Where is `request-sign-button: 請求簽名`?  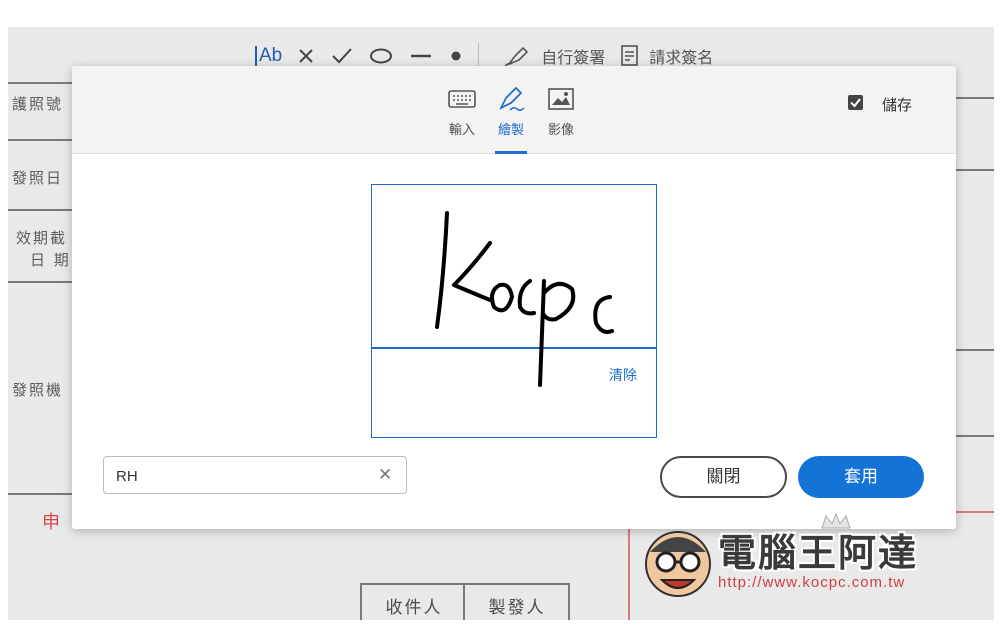 request-sign-button: 請求簽名 is located at coordinates (666, 56).